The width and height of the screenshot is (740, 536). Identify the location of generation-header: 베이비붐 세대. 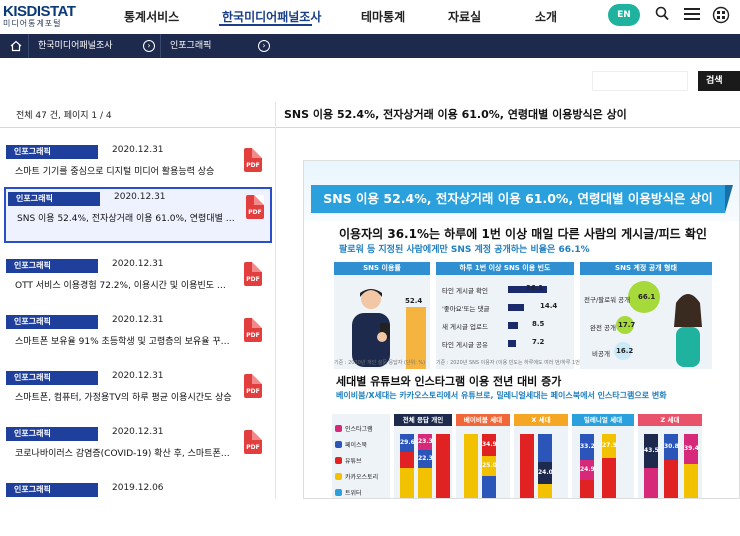
(483, 420).